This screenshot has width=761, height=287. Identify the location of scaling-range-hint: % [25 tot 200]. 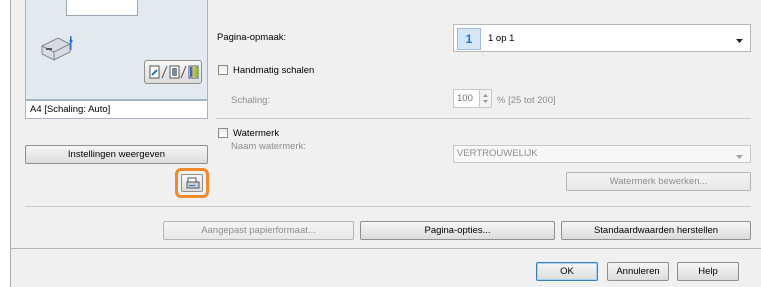
(526, 100).